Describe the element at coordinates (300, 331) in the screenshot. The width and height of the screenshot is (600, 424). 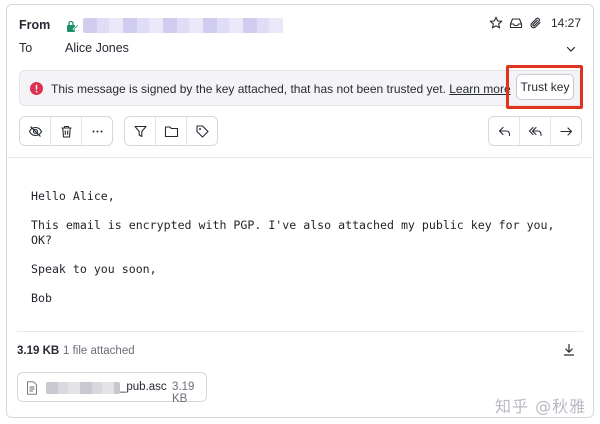
I see `attachments-divider` at that location.